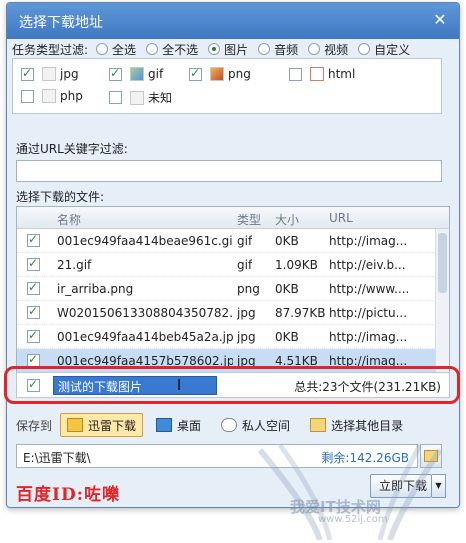  I want to click on type-html: html, so click(322, 74).